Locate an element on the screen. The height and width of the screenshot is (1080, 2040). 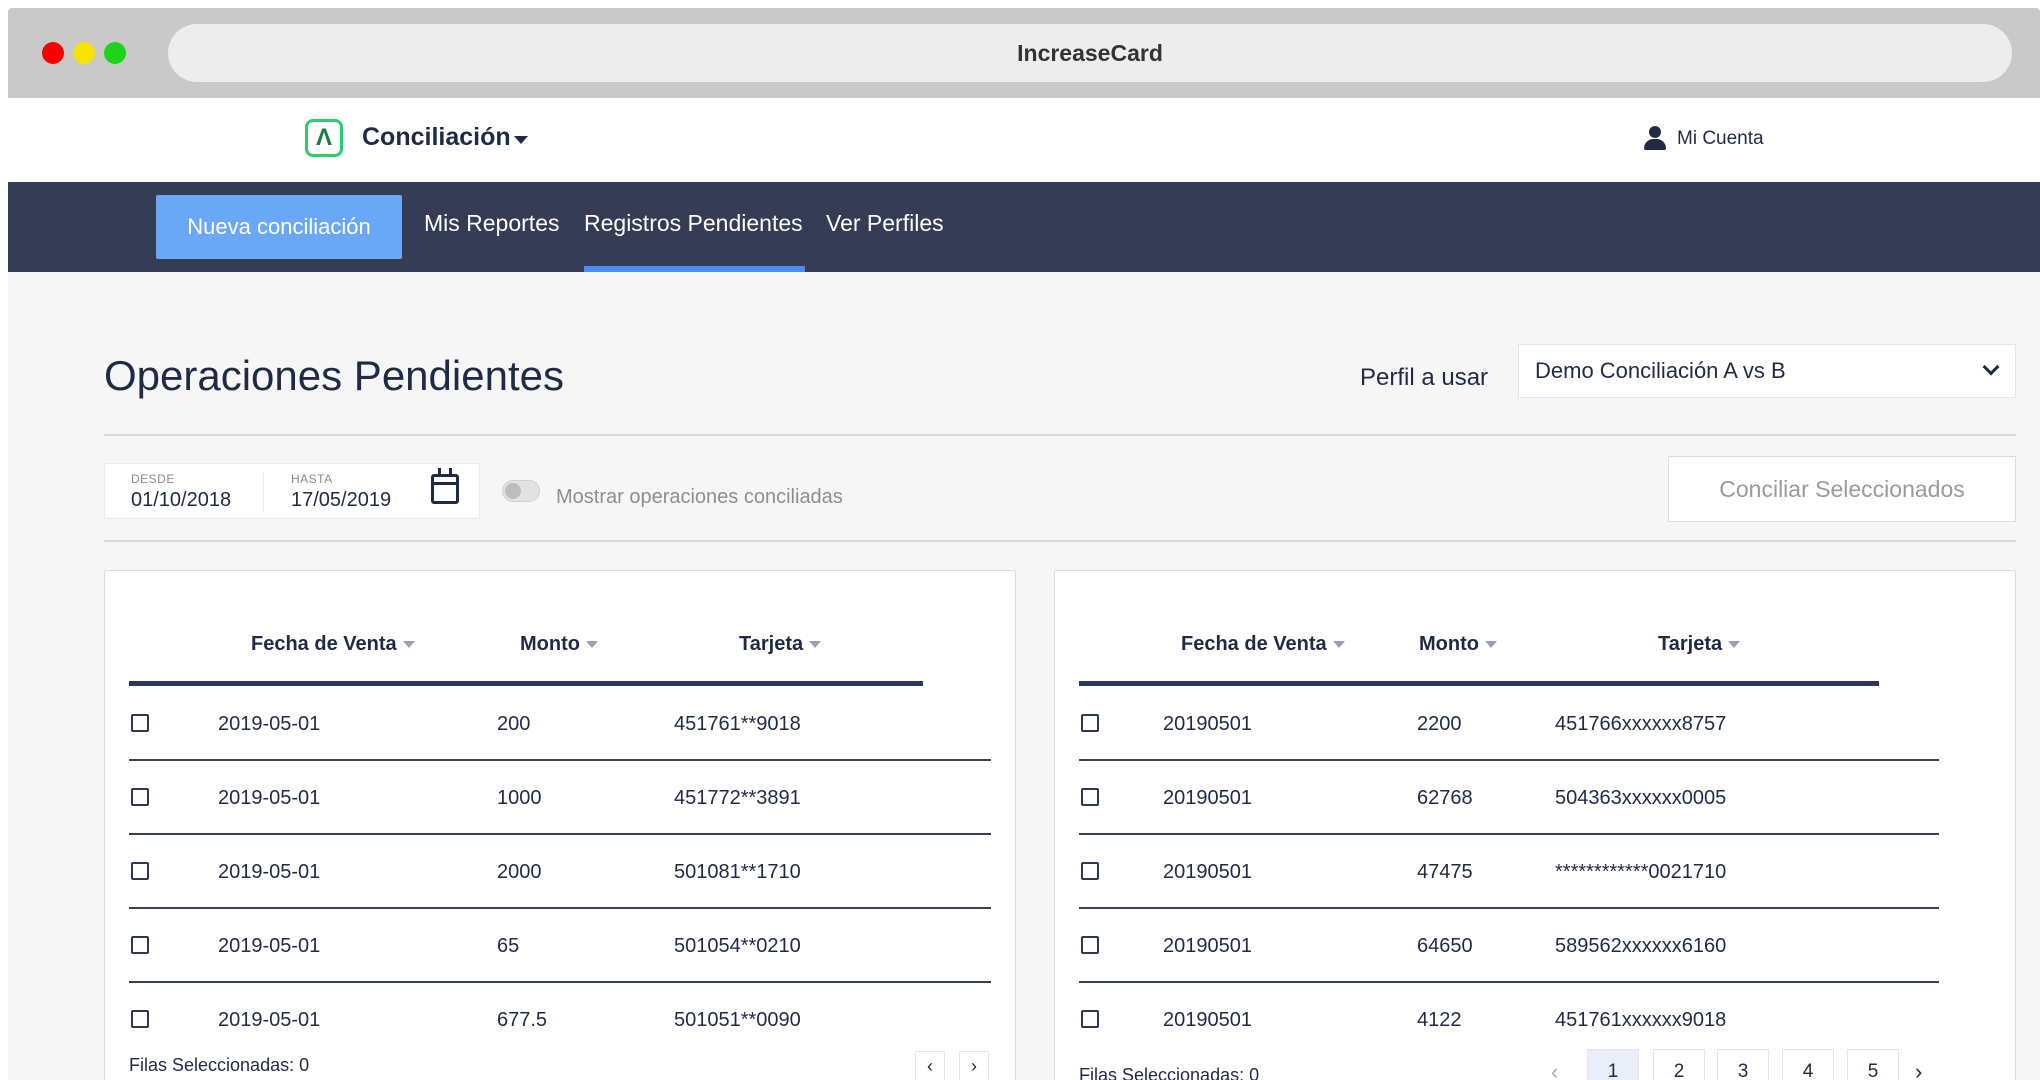
account-menu: Mi Cuenta is located at coordinates (1703, 139).